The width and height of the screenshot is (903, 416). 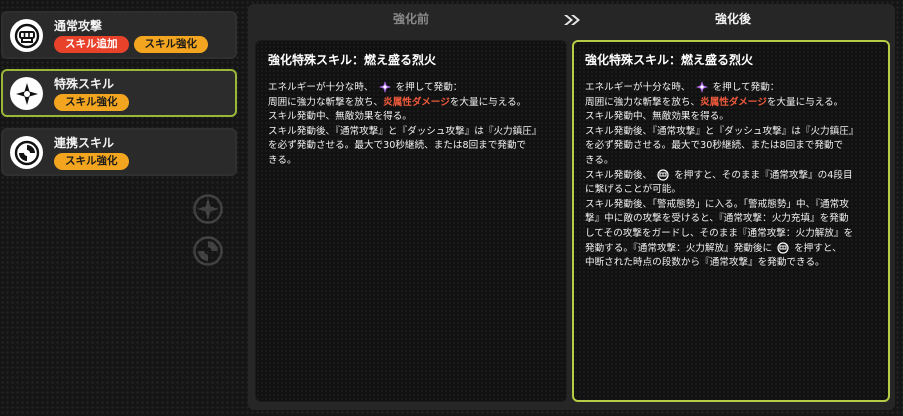 What do you see at coordinates (119, 35) in the screenshot?
I see `skill-card-basic-attack: 通常攻撃 スキル追加 スキル強化` at bounding box center [119, 35].